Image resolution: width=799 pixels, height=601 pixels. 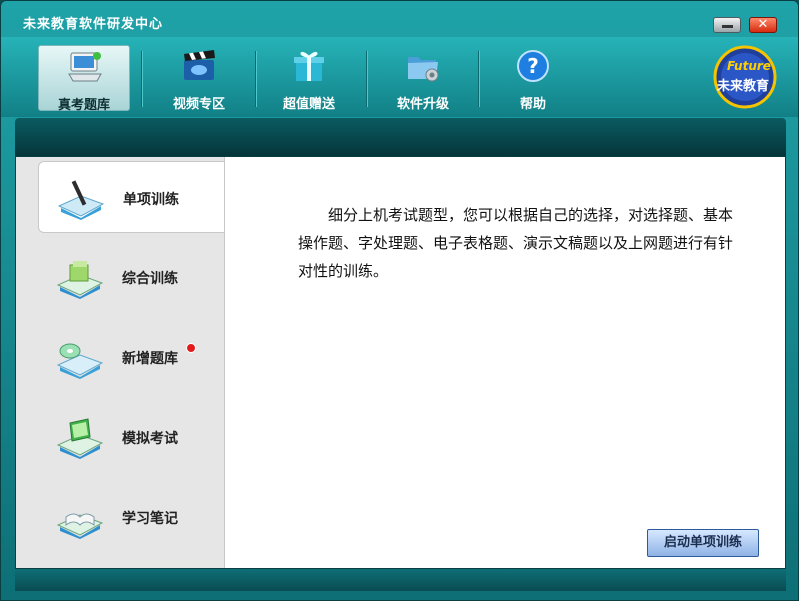 What do you see at coordinates (80, 280) in the screenshot?
I see `books-icon` at bounding box center [80, 280].